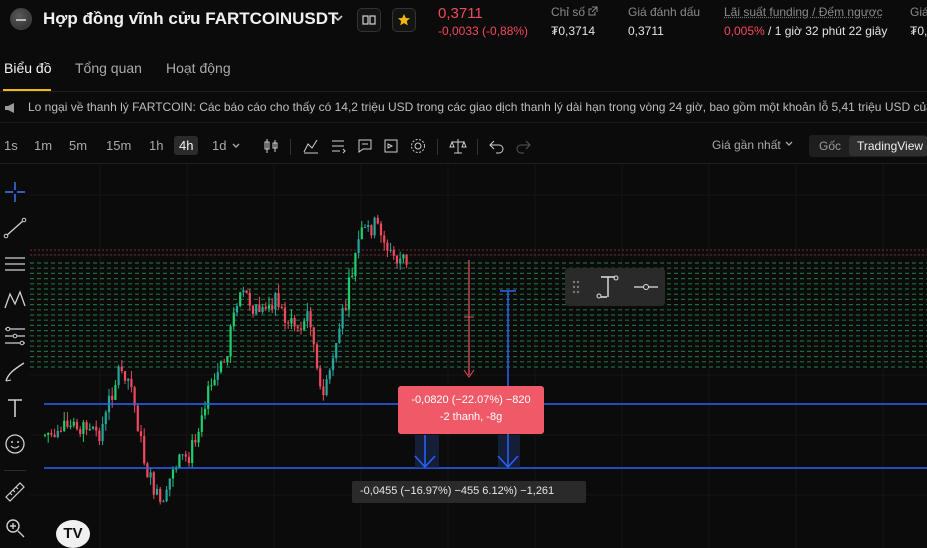 The height and width of the screenshot is (548, 927). What do you see at coordinates (338, 146) in the screenshot?
I see `compare-icon` at bounding box center [338, 146].